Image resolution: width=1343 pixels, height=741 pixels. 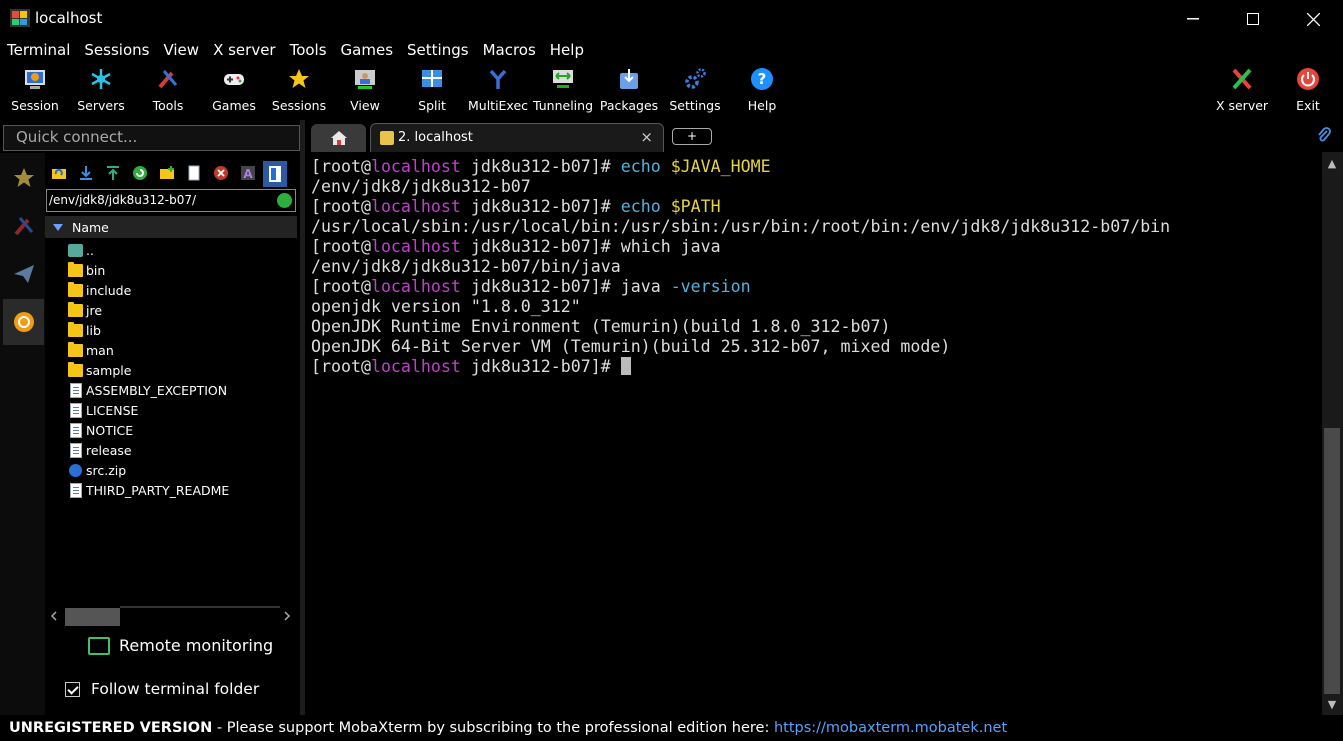 What do you see at coordinates (168, 92) in the screenshot?
I see `tools-button: Tools` at bounding box center [168, 92].